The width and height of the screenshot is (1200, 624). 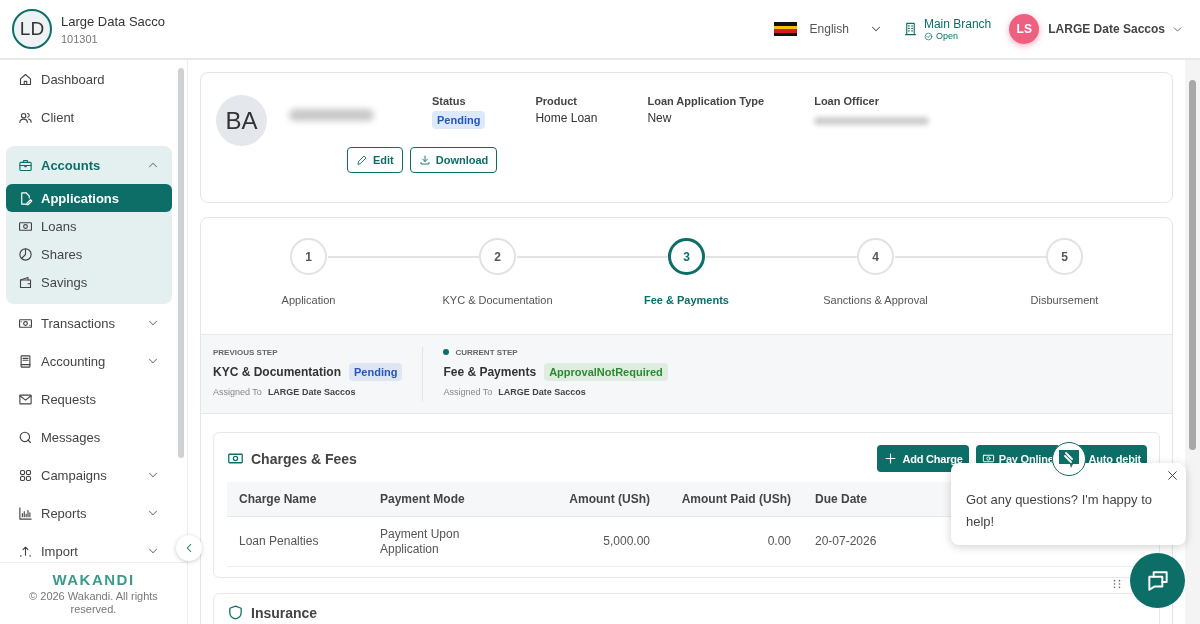 What do you see at coordinates (89, 79) in the screenshot?
I see `sidebar-item: Dashboard` at bounding box center [89, 79].